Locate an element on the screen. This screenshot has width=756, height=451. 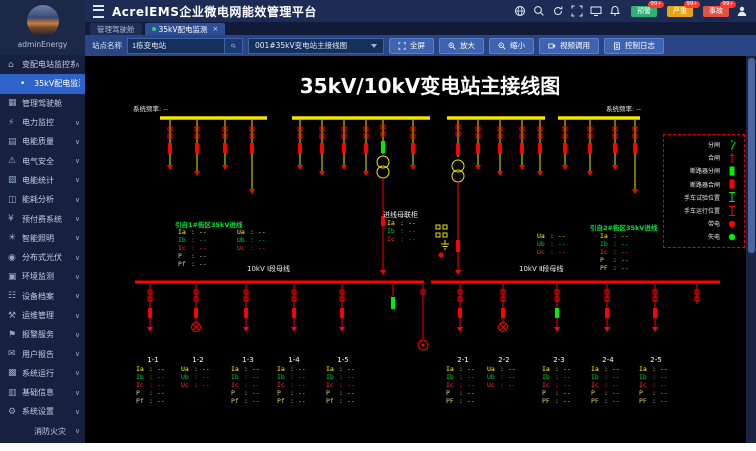
sidebar-item-管理驾驶舱: ▦ 管理驾驶舱 is located at coordinates (42, 103).